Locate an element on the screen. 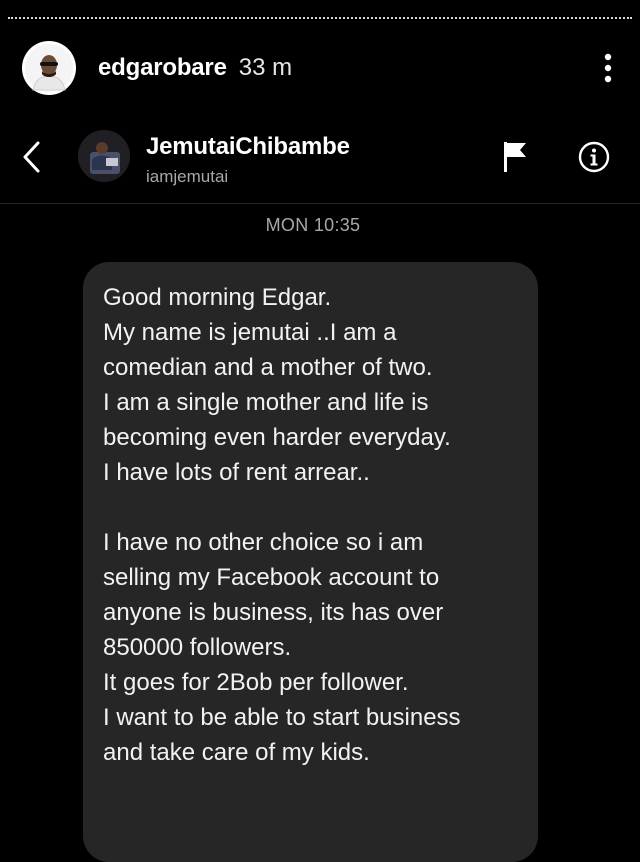  story-avatar is located at coordinates (49, 68).